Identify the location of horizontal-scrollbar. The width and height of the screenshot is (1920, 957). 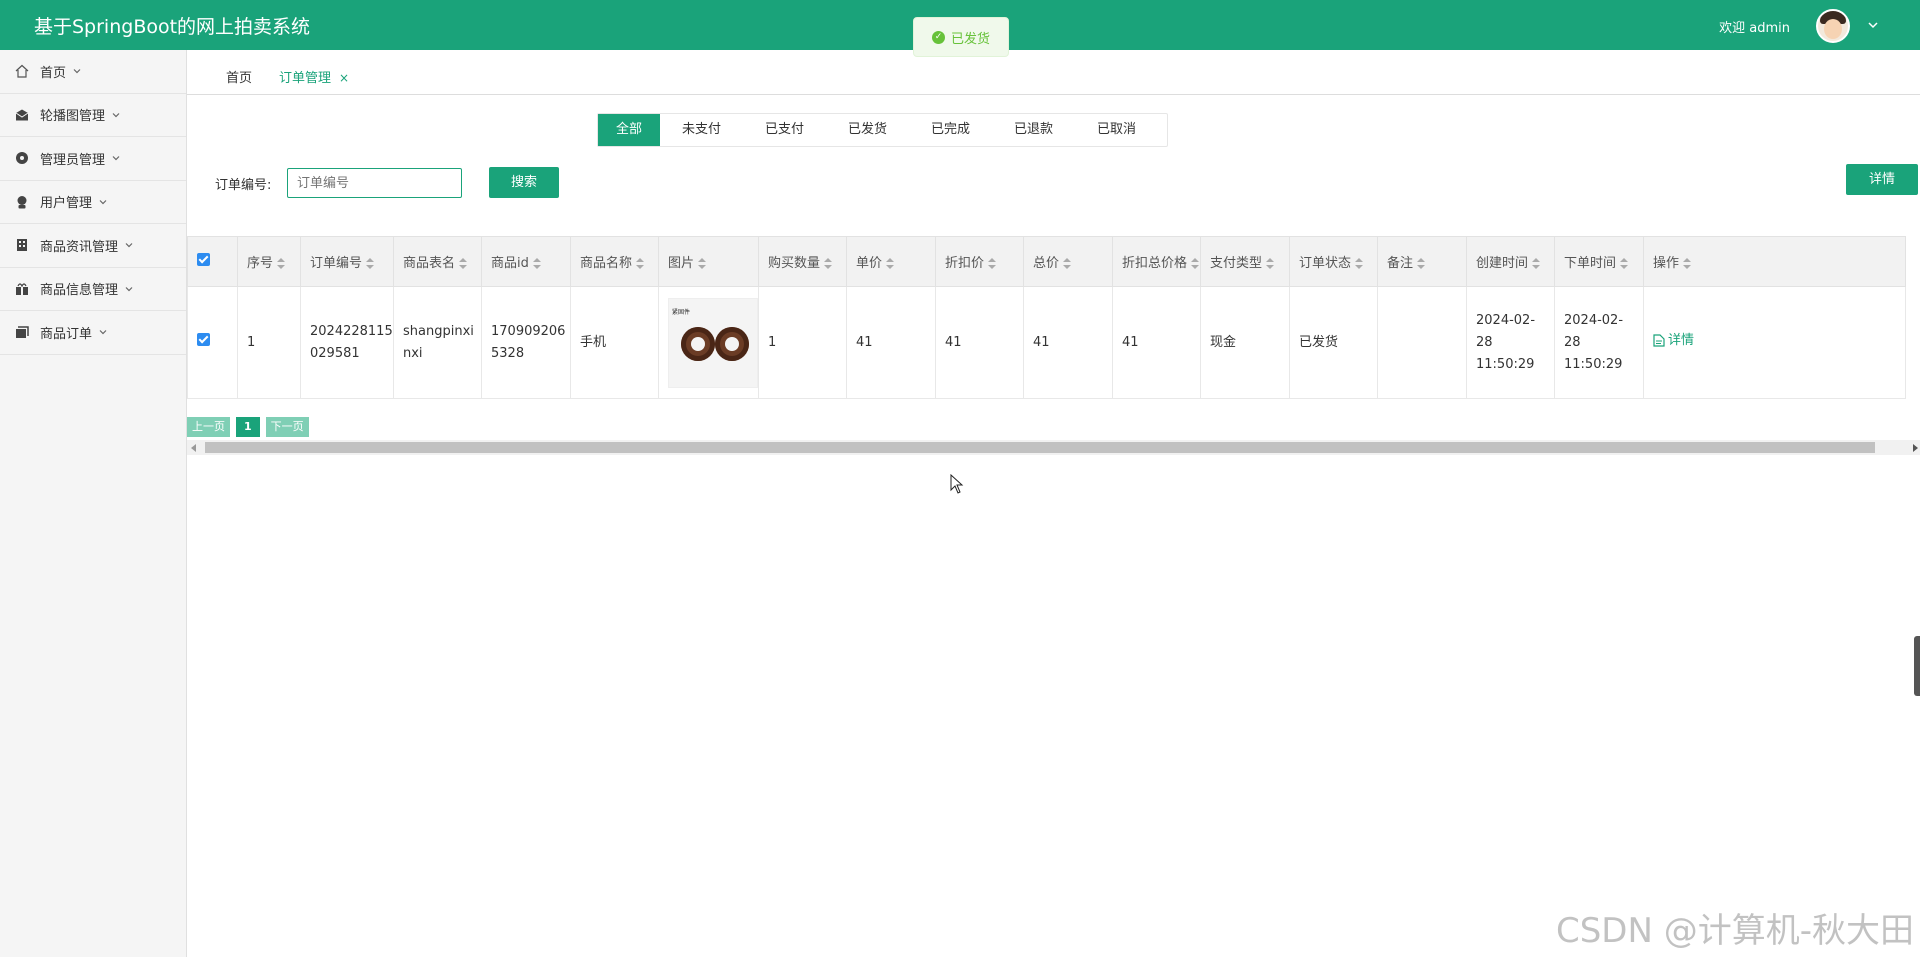
(1053, 447).